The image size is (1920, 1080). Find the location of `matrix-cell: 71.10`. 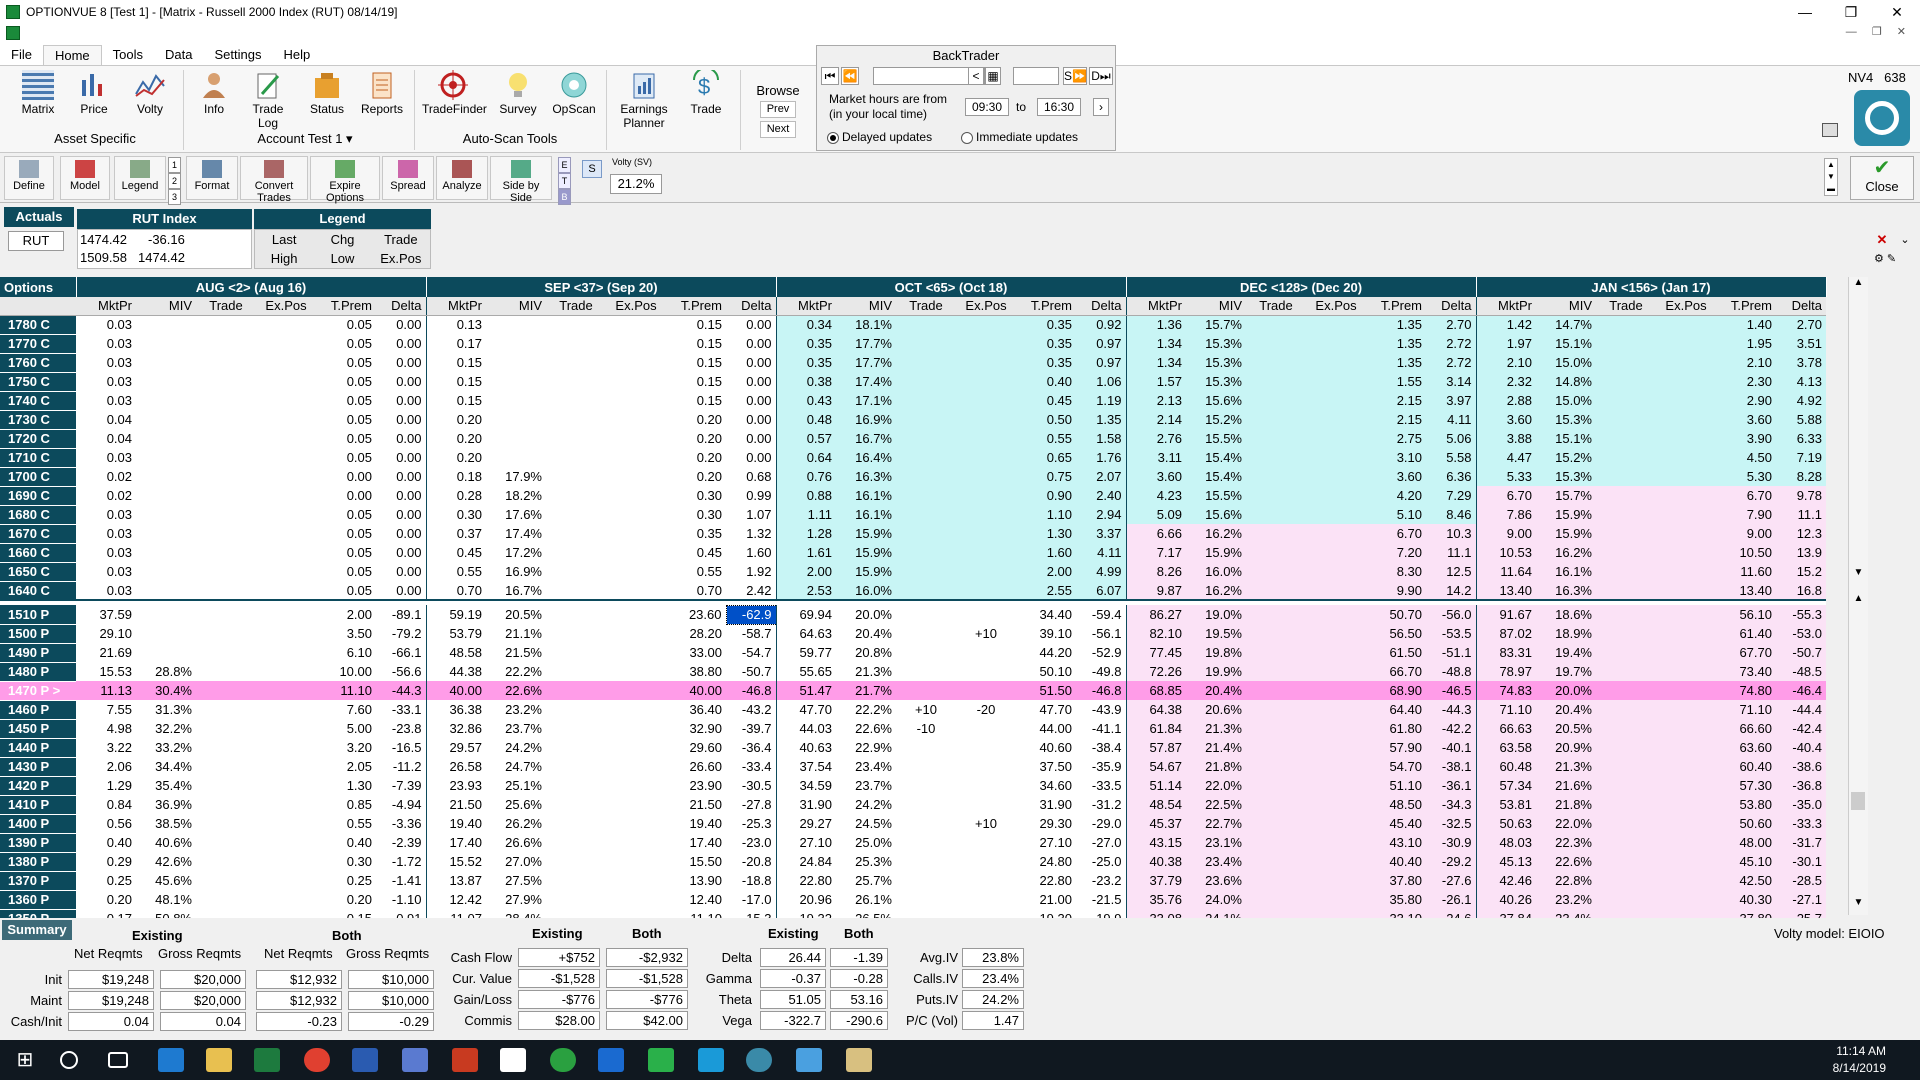

matrix-cell: 71.10 is located at coordinates (1505, 709).